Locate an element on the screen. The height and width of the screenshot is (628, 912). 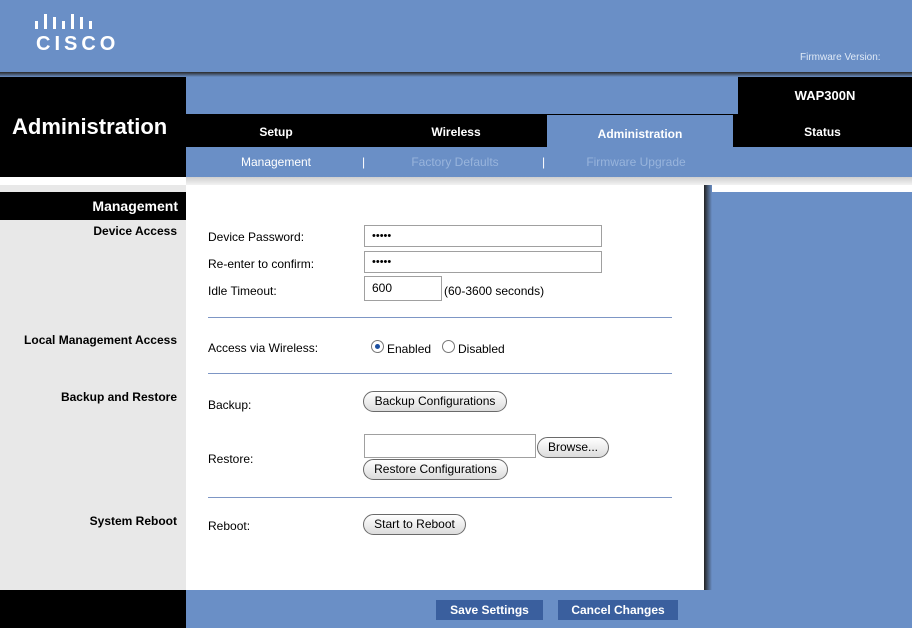
radio-selected-icon is located at coordinates (377, 346).